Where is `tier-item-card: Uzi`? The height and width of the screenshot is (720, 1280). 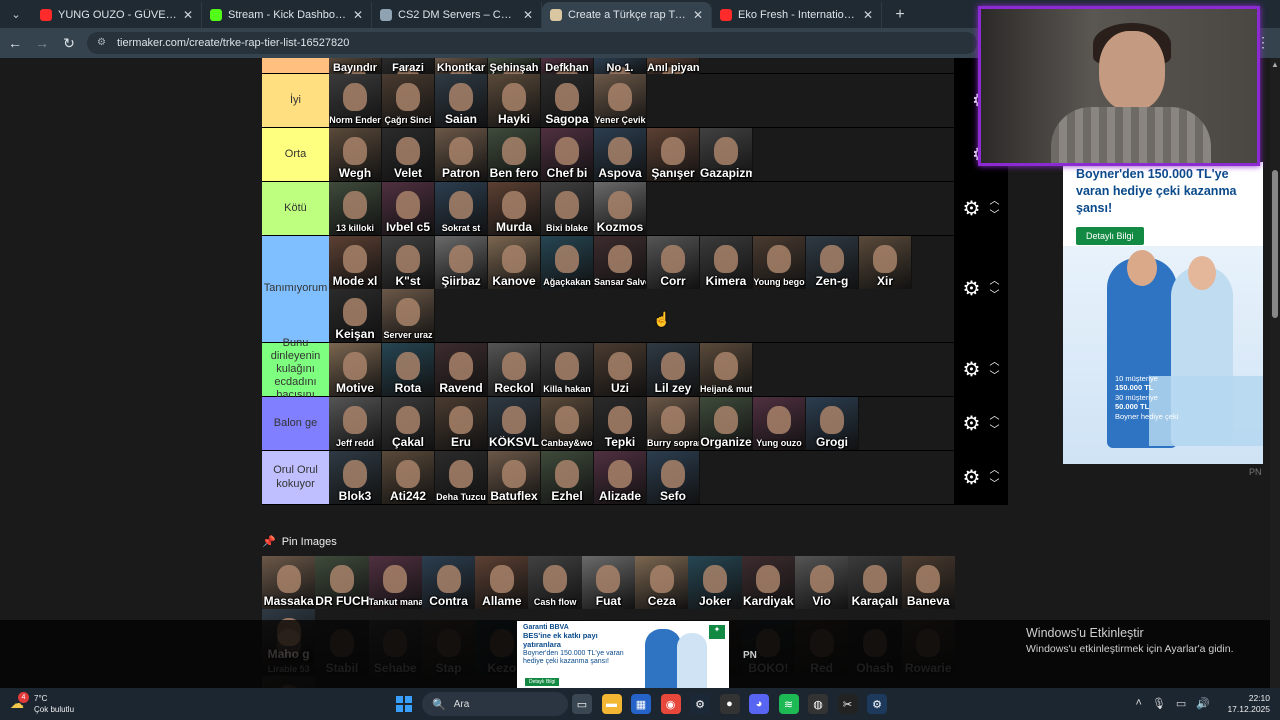
tier-item-card: Uzi is located at coordinates (620, 369).